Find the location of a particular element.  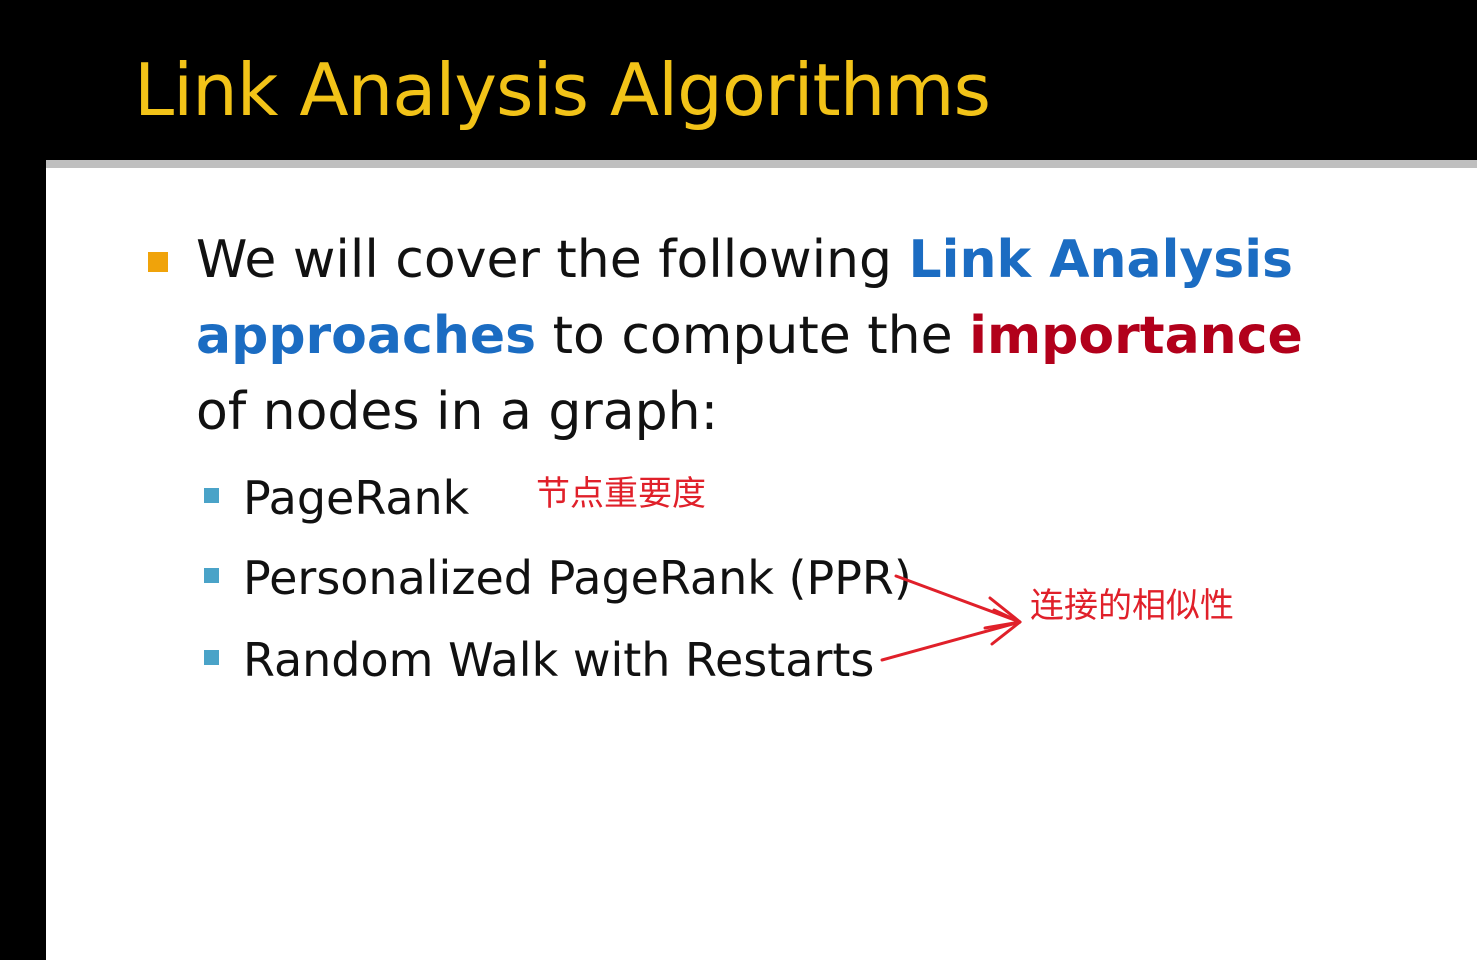

highlight-importance: importance is located at coordinates (1136, 336).